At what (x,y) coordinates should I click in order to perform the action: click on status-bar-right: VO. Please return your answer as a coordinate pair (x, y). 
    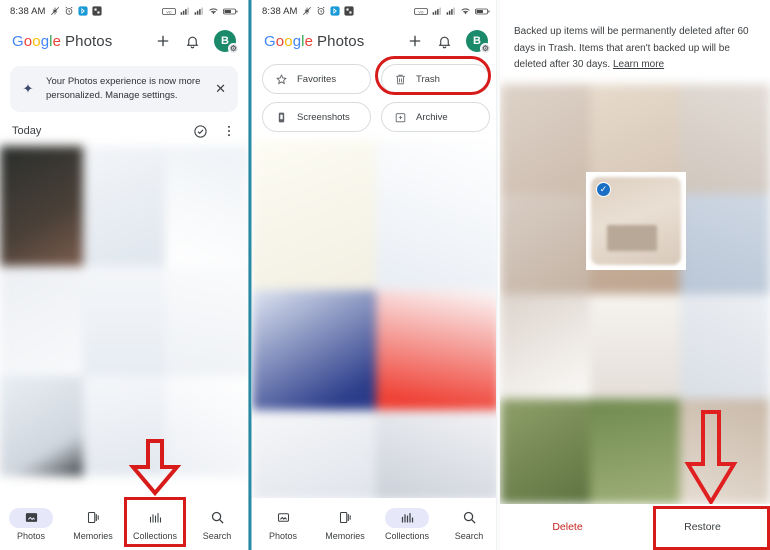
    Looking at the image, I should click on (200, 11).